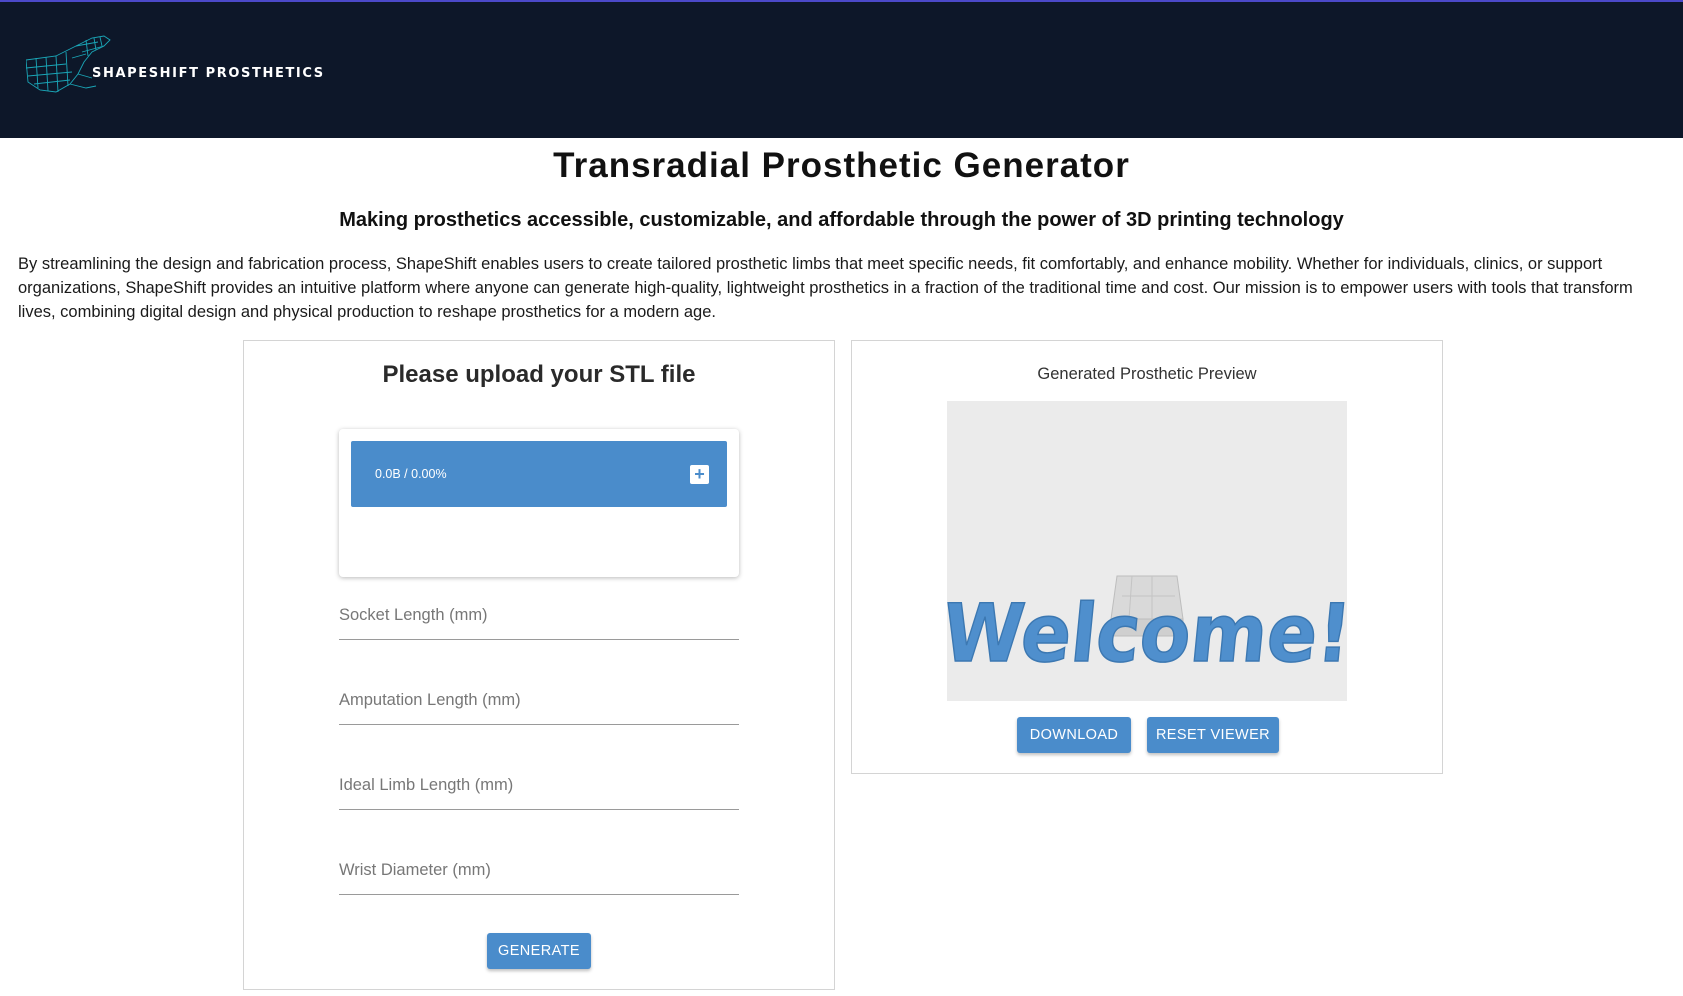  What do you see at coordinates (208, 73) in the screenshot?
I see `brand-name: SHAPESHIFT PROSTHETICS` at bounding box center [208, 73].